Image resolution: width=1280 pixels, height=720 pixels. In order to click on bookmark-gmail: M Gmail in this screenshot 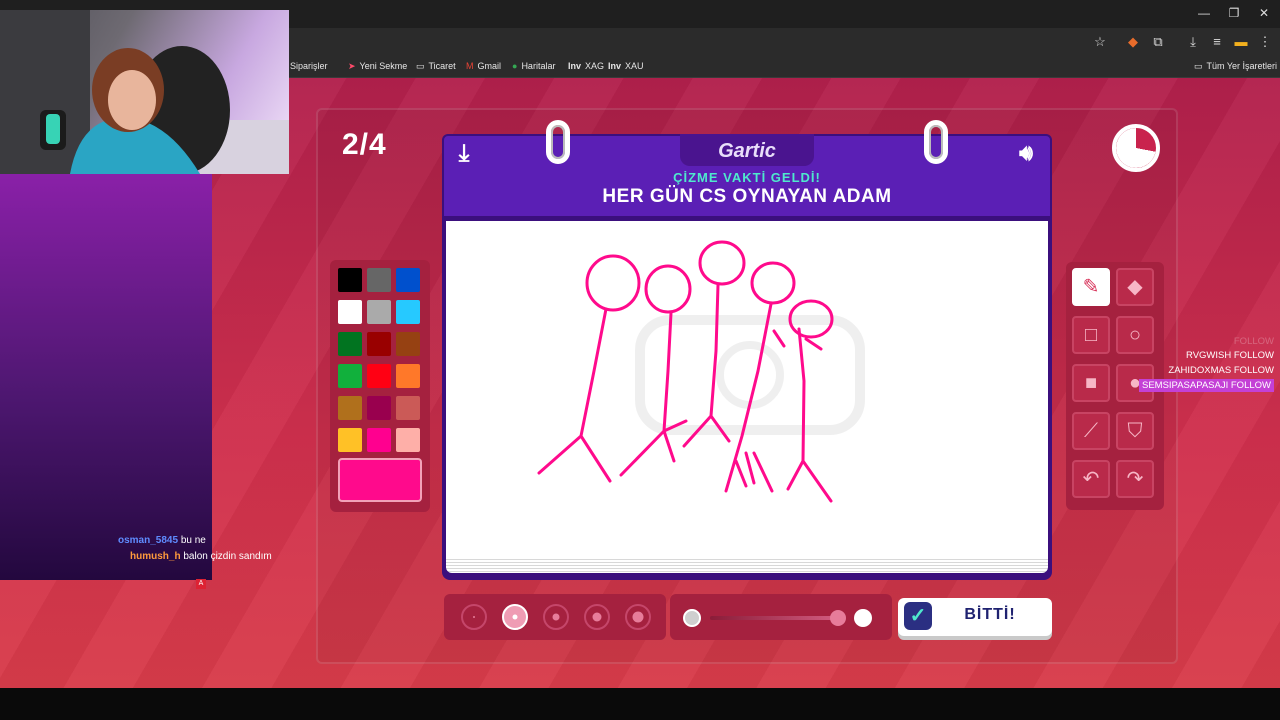, I will do `click(483, 66)`.